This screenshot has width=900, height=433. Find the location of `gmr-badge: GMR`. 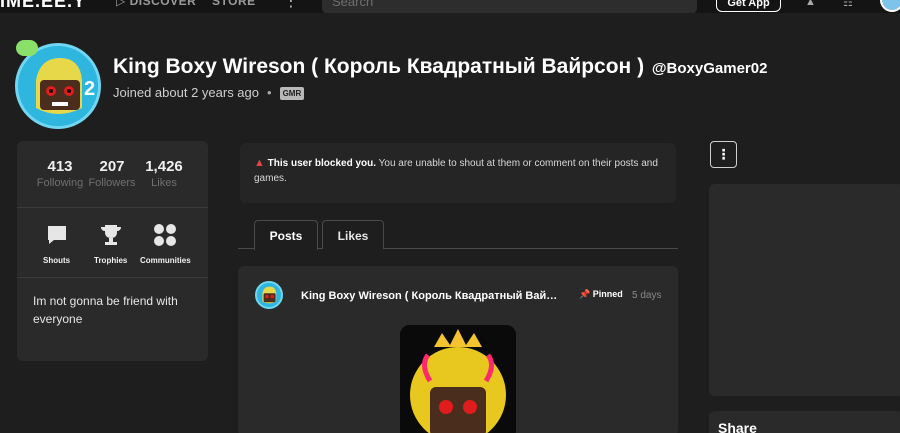

gmr-badge: GMR is located at coordinates (292, 94).